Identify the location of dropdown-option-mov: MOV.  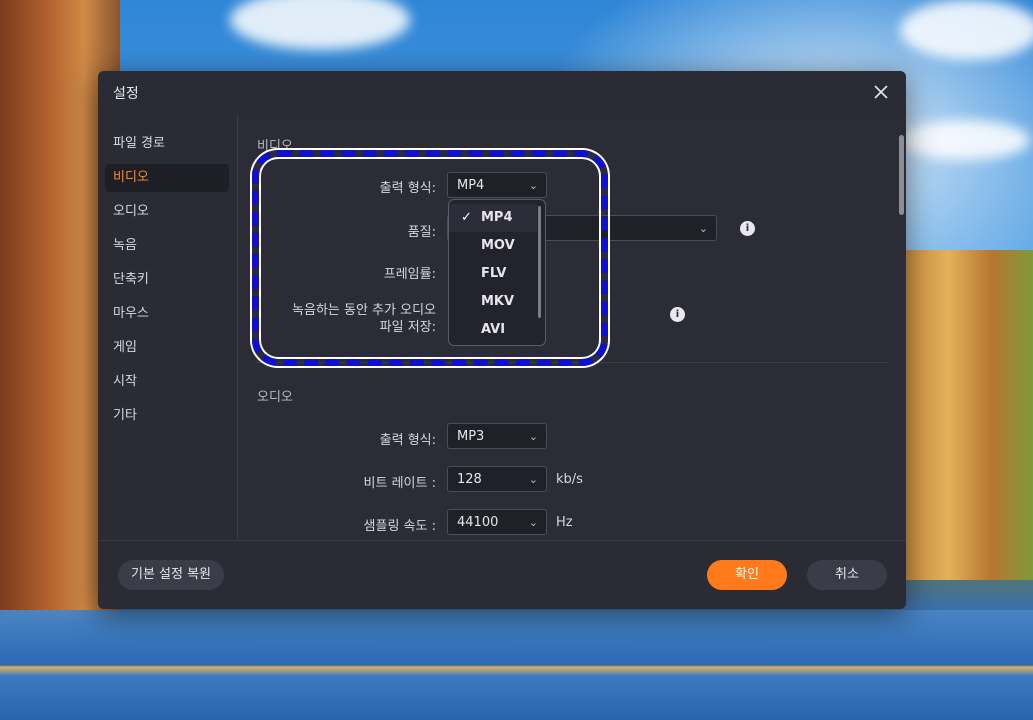
(493, 246).